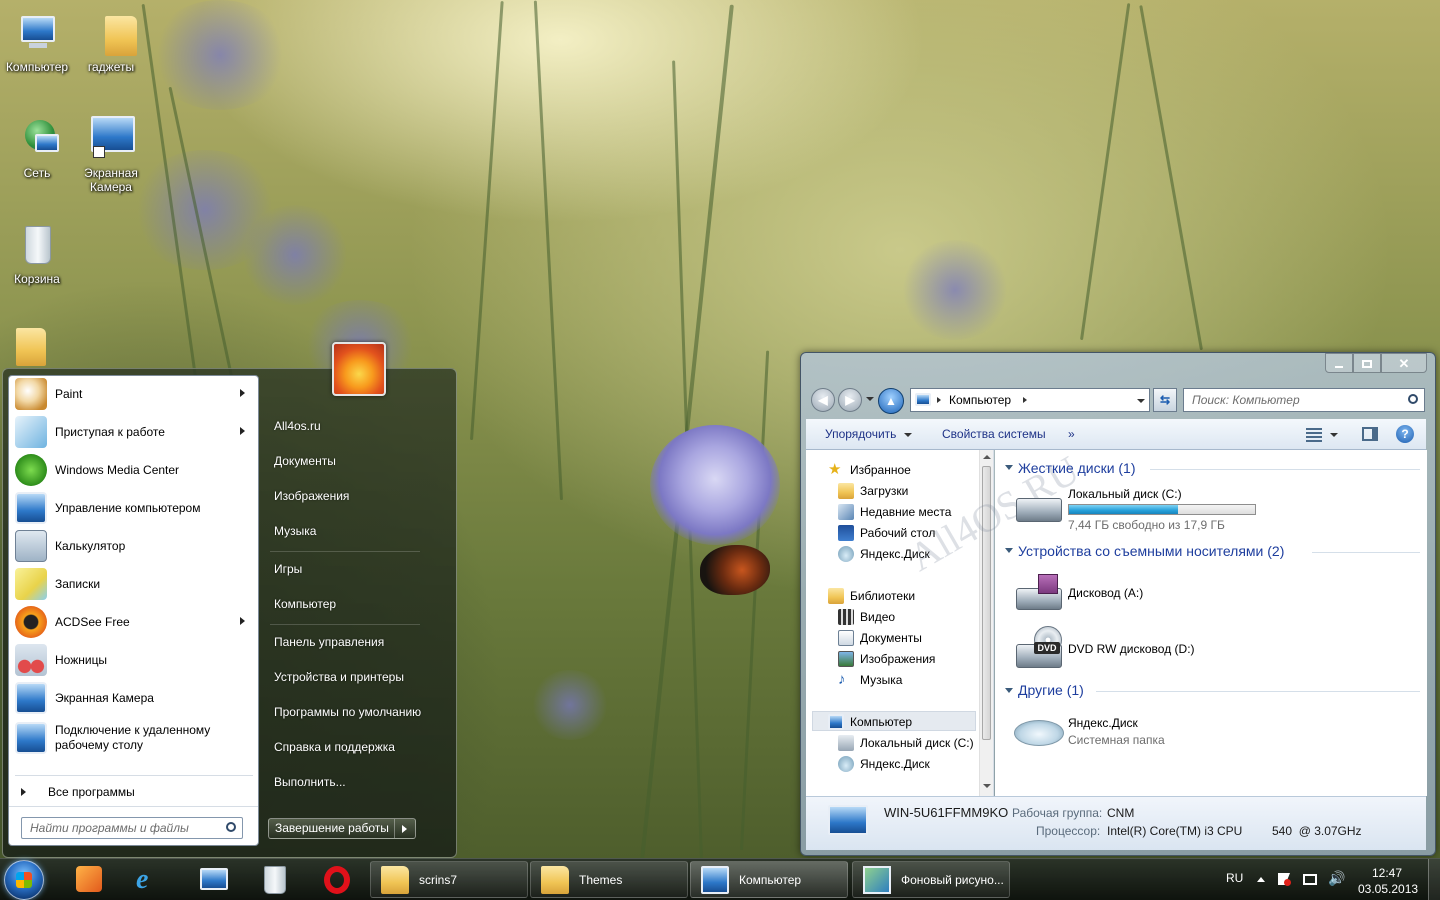 Image resolution: width=1440 pixels, height=900 pixels. Describe the element at coordinates (342, 828) in the screenshot. I see `shutdown-button: Завершение работы` at that location.